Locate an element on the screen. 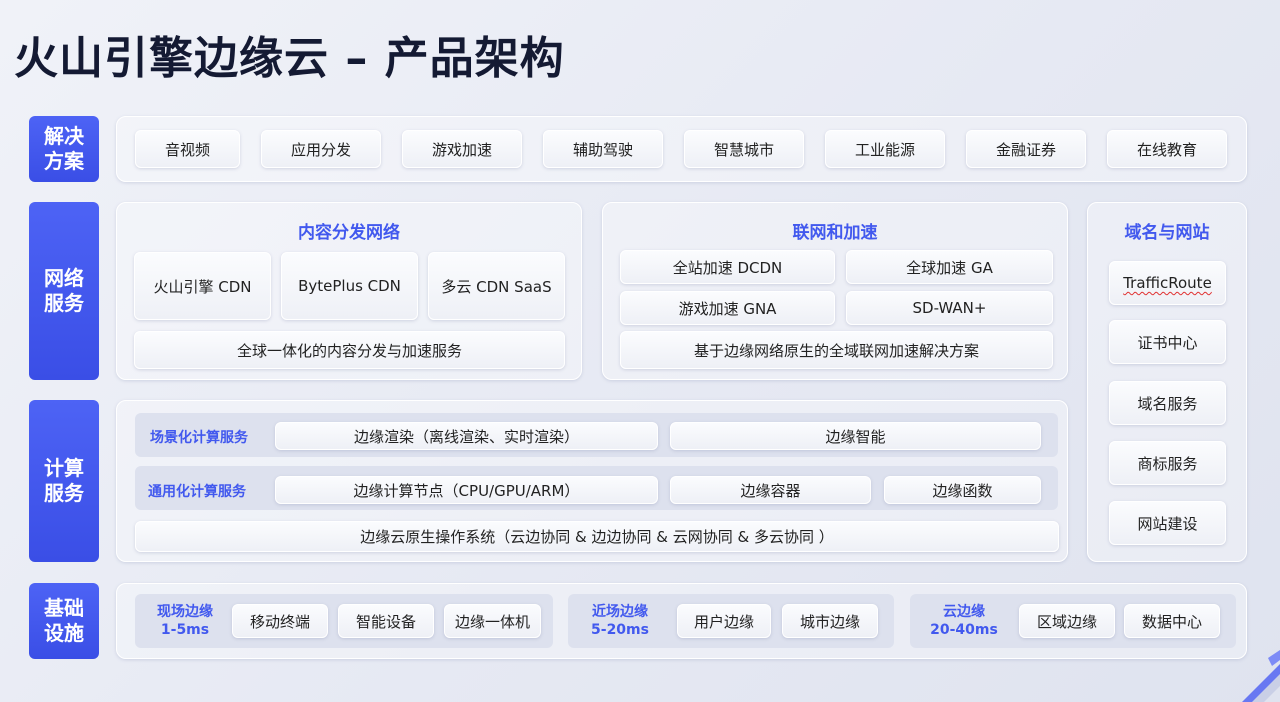  row-label-network-text: 网络服务 is located at coordinates (64, 290).